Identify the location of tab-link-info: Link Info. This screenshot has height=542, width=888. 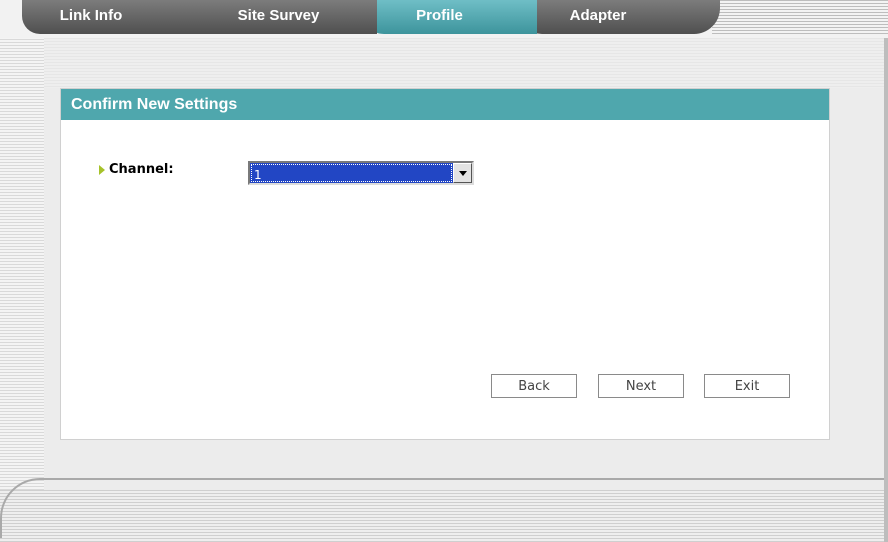
(117, 17).